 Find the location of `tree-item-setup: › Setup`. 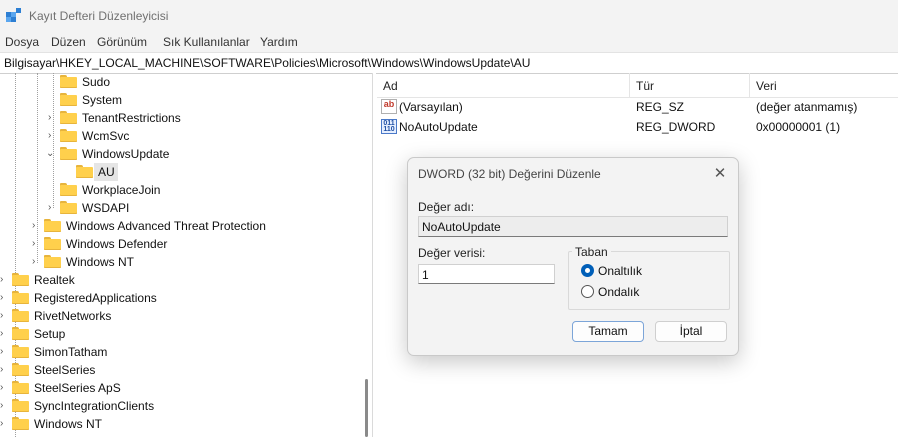

tree-item-setup: › Setup is located at coordinates (179, 334).